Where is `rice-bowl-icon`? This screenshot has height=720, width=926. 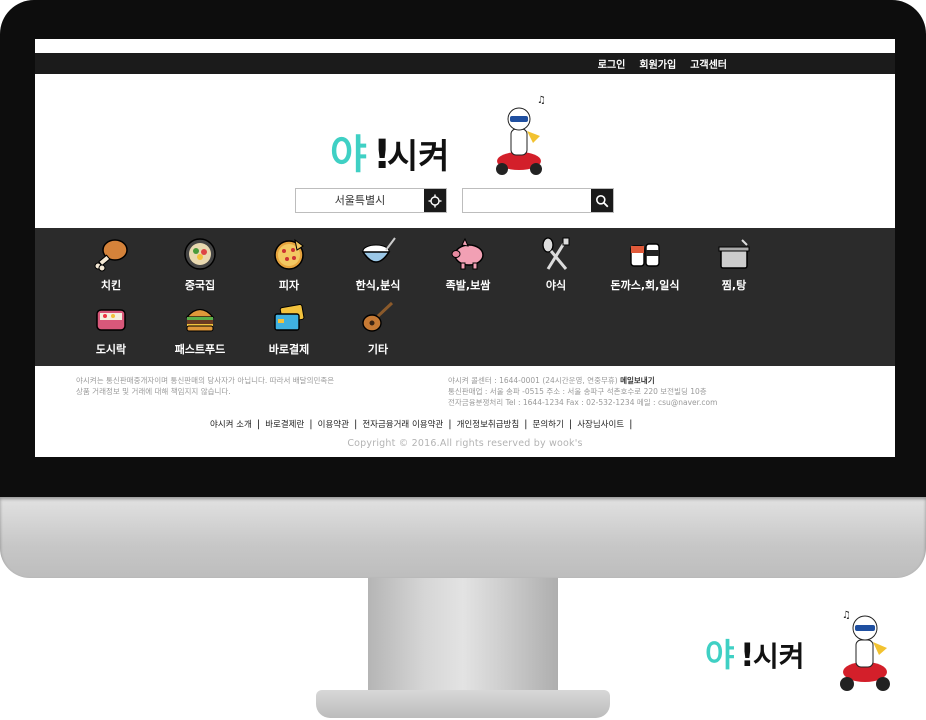
rice-bowl-icon is located at coordinates (378, 250).